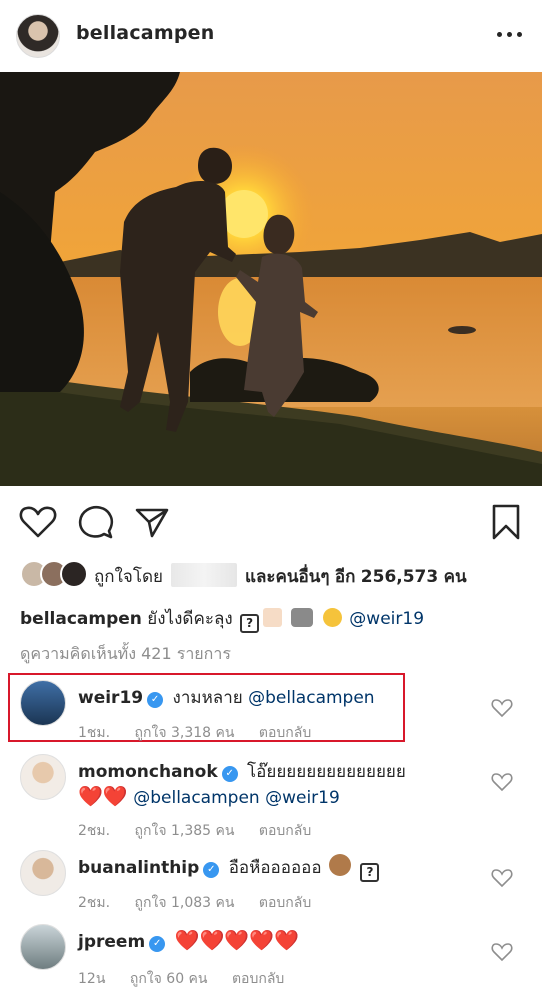 Image resolution: width=542 pixels, height=1000 pixels. Describe the element at coordinates (203, 575) in the screenshot. I see `redacted-name` at that location.